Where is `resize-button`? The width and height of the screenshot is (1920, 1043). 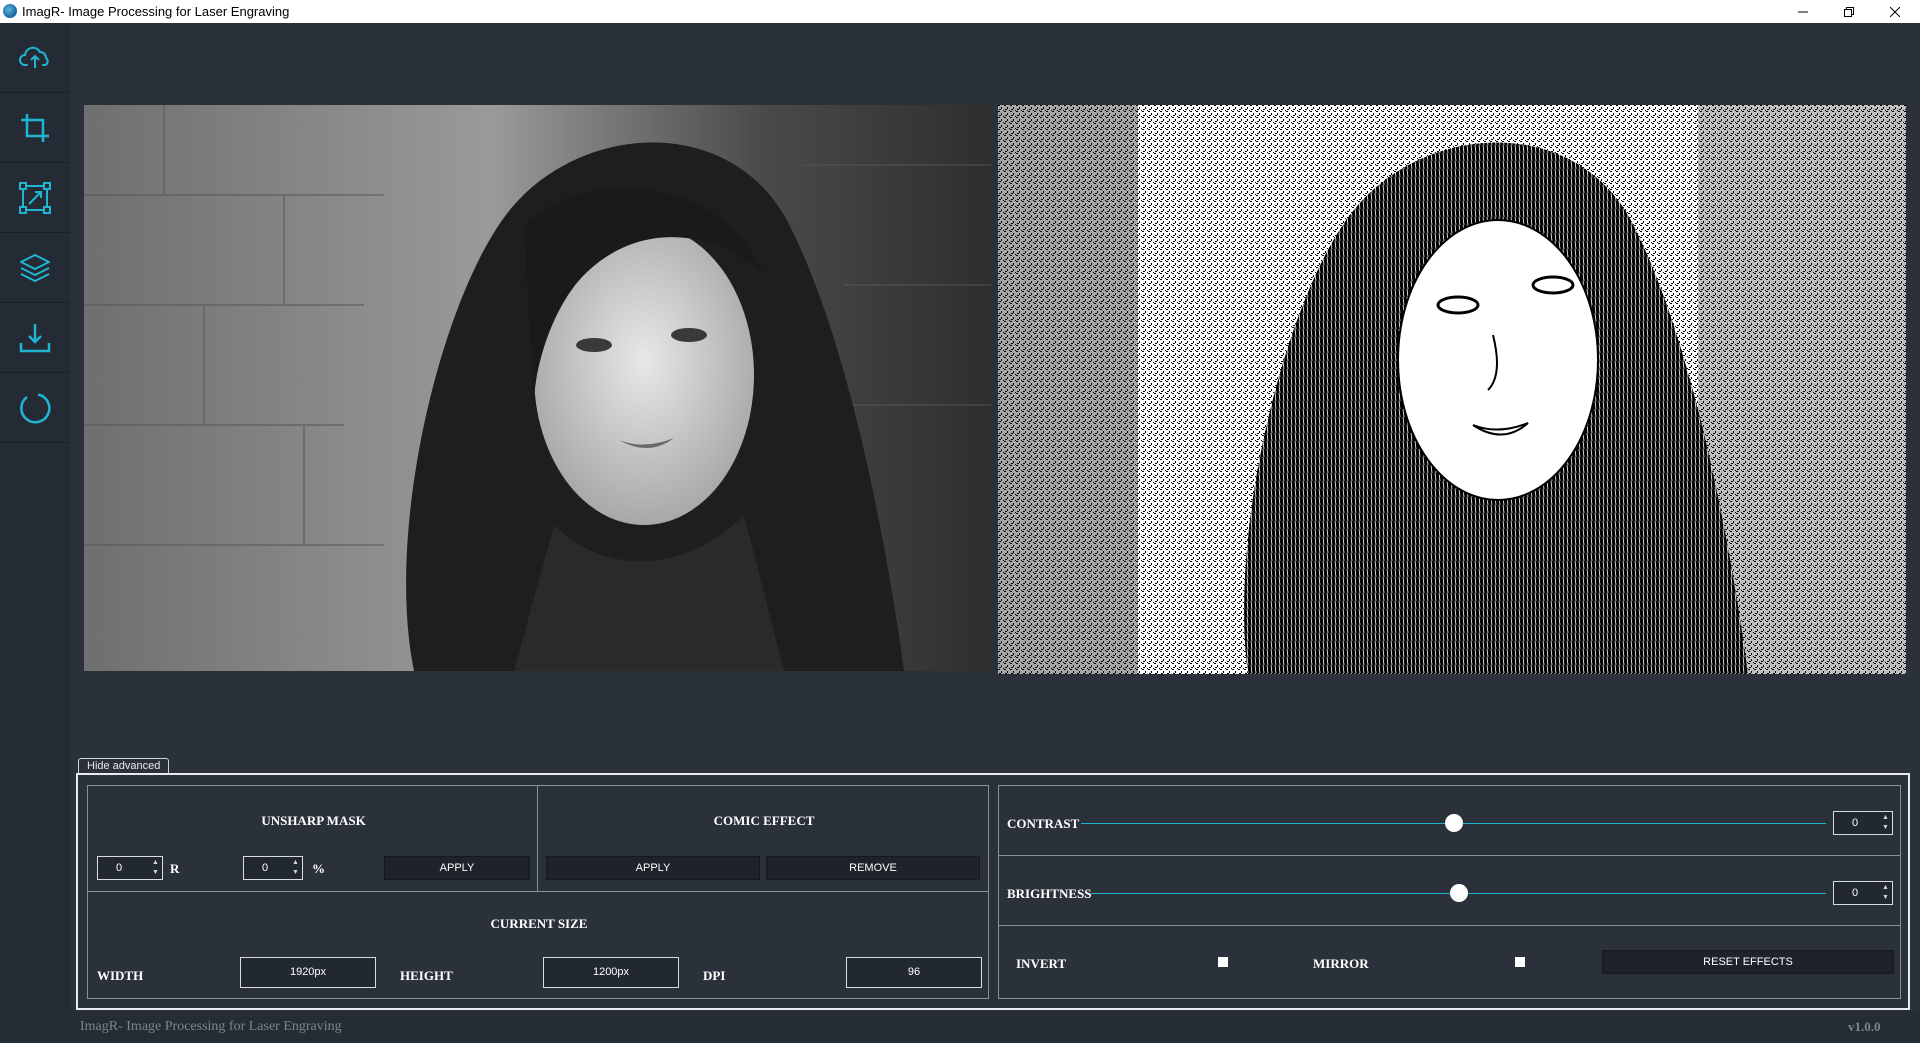 resize-button is located at coordinates (35, 198).